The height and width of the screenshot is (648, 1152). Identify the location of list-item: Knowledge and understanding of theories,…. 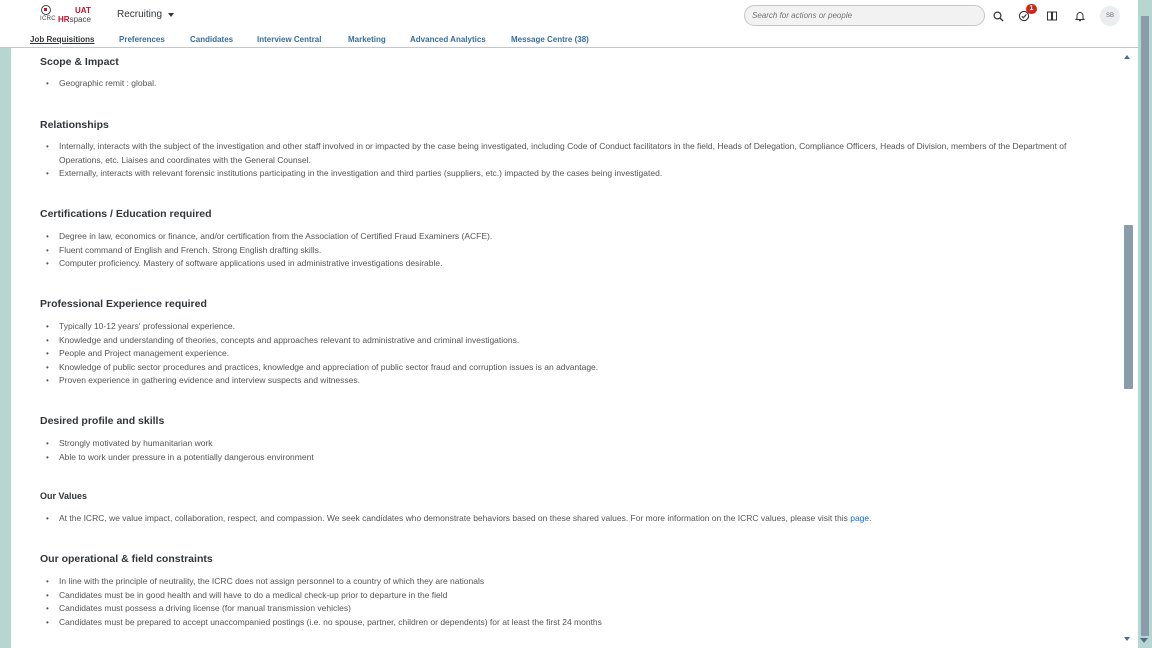
(561, 341).